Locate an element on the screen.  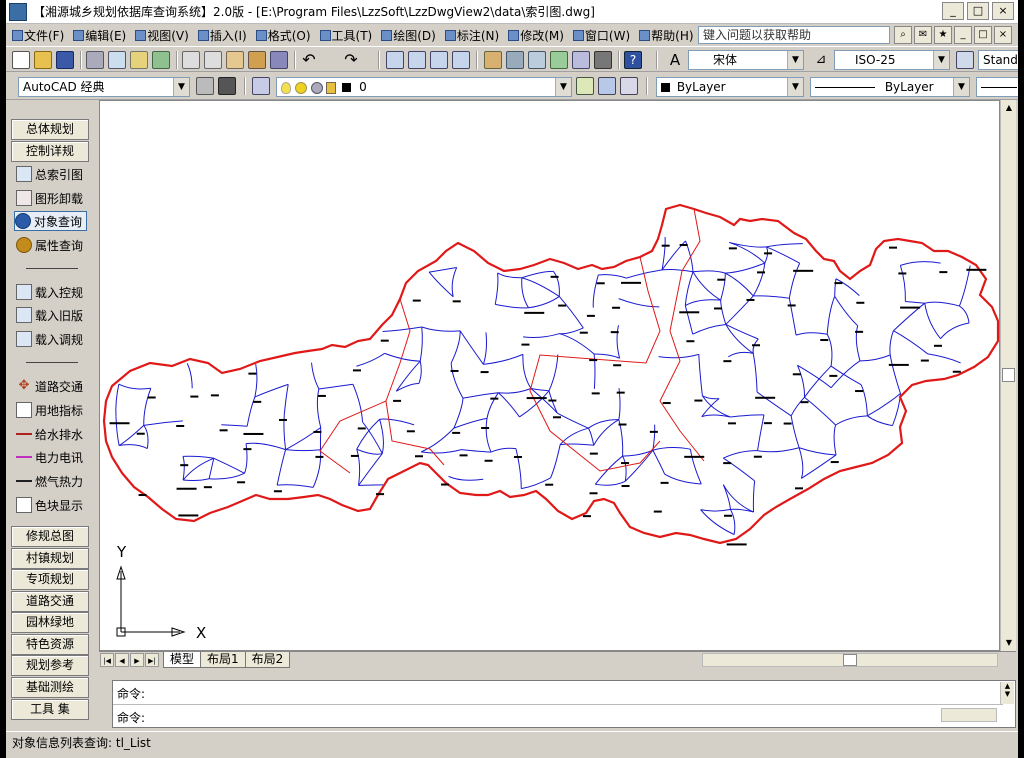
zoom-previous-icon is located at coordinates (461, 60).